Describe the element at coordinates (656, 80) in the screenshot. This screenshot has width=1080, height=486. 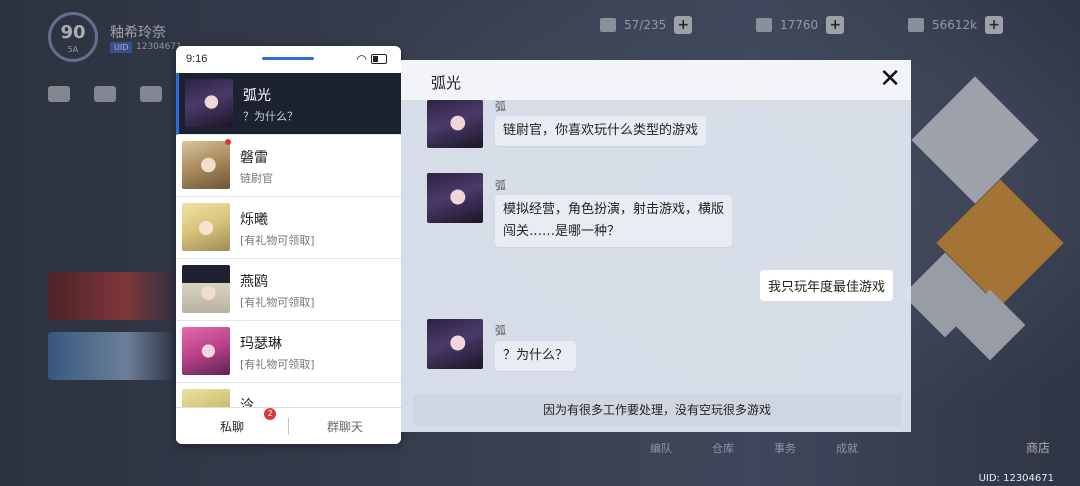
I see `chat-header: 弧光 ✕` at that location.